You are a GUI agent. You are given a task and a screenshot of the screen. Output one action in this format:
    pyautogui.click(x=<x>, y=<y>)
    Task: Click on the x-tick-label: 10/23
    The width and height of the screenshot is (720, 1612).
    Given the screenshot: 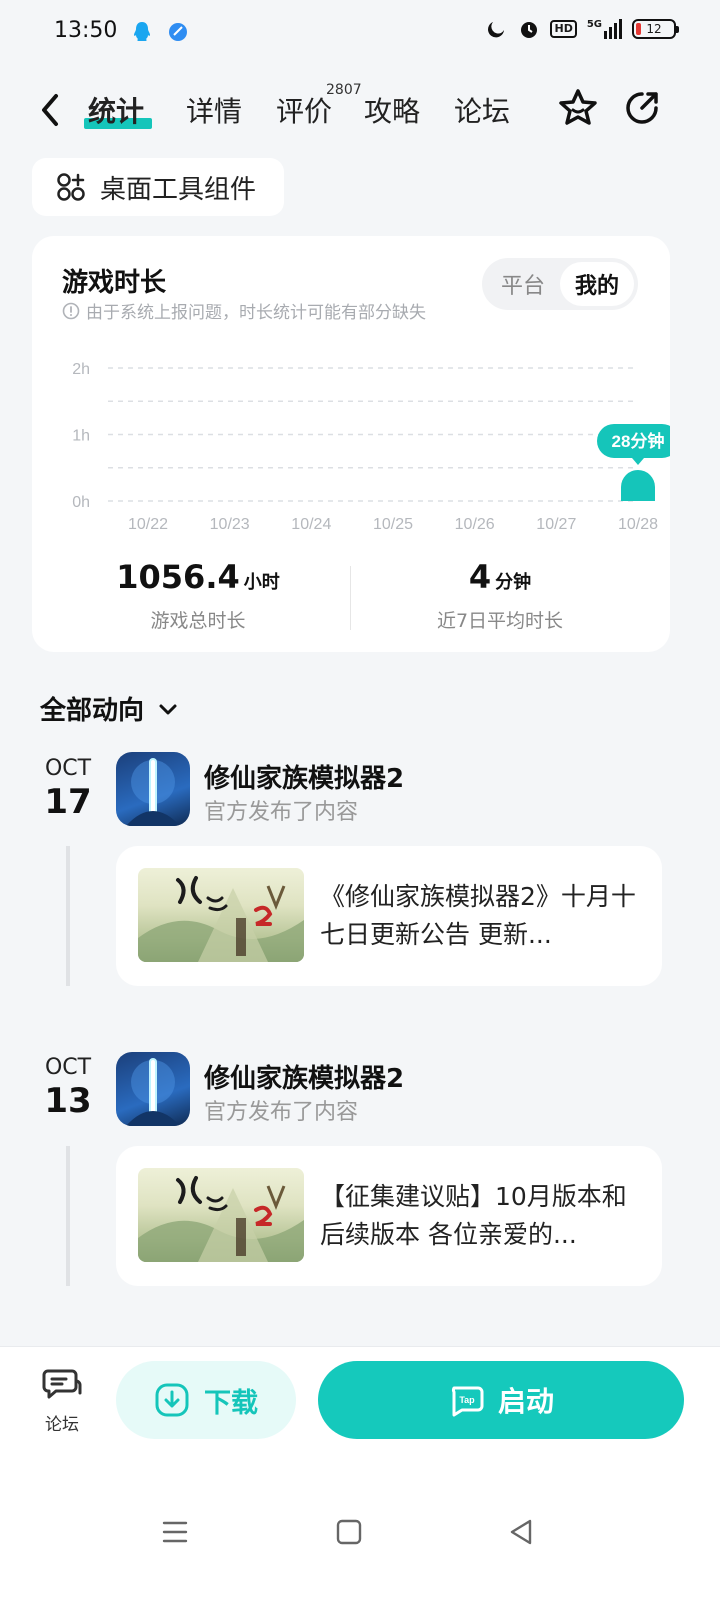 What is the action you would take?
    pyautogui.click(x=230, y=524)
    